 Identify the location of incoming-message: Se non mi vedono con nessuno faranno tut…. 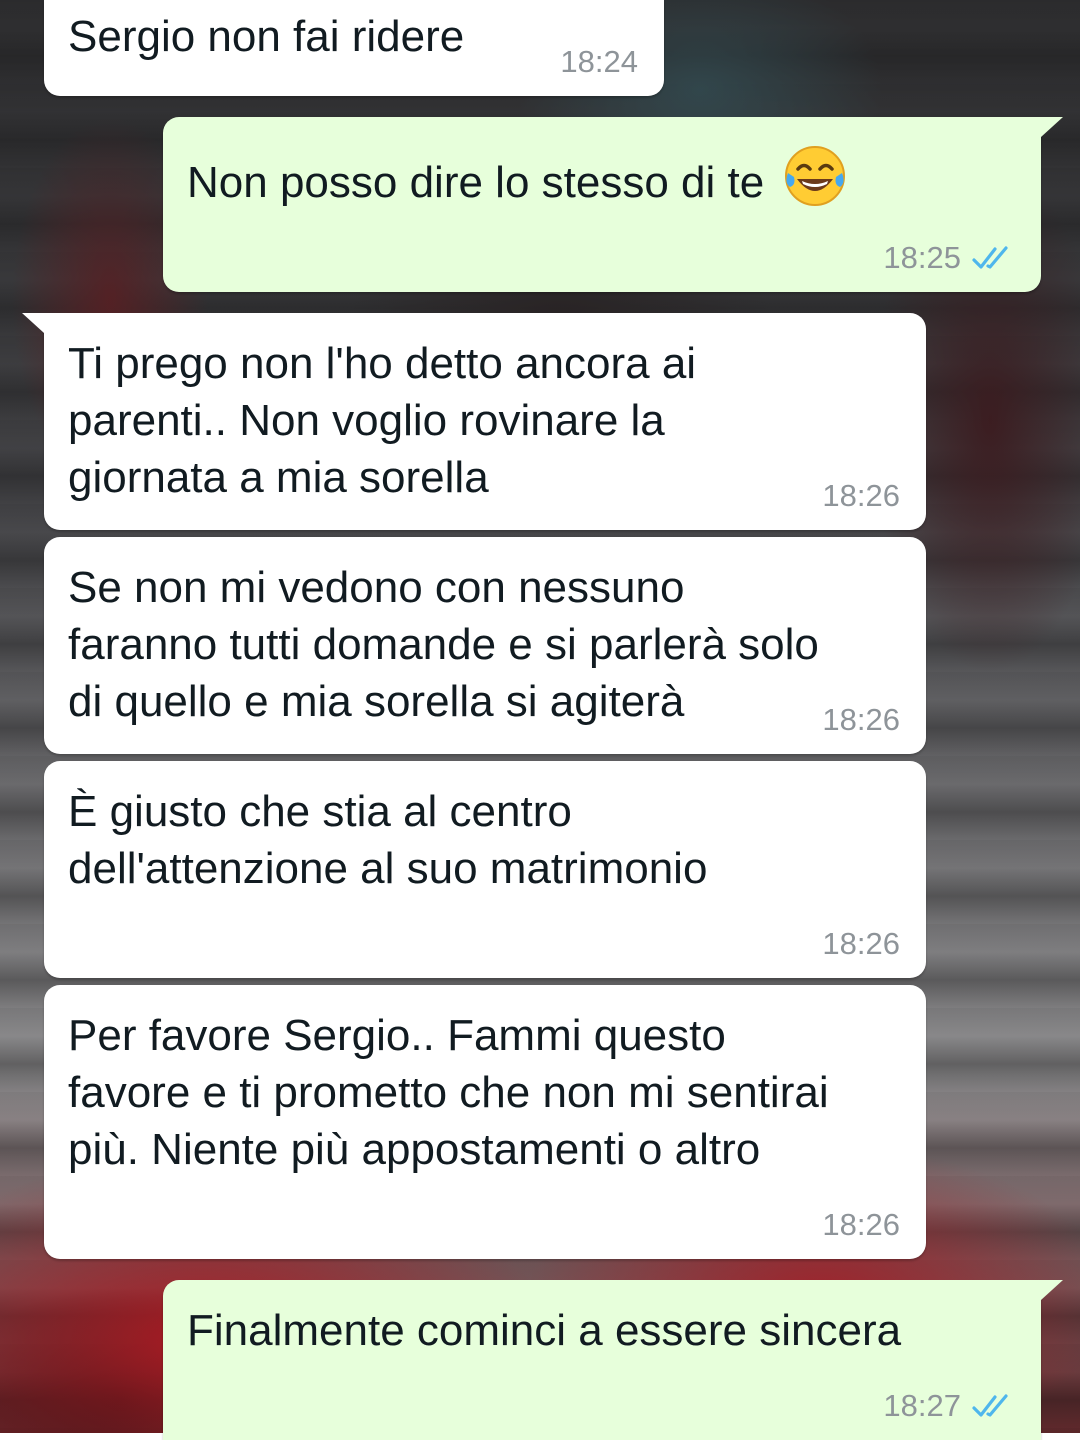
(485, 645).